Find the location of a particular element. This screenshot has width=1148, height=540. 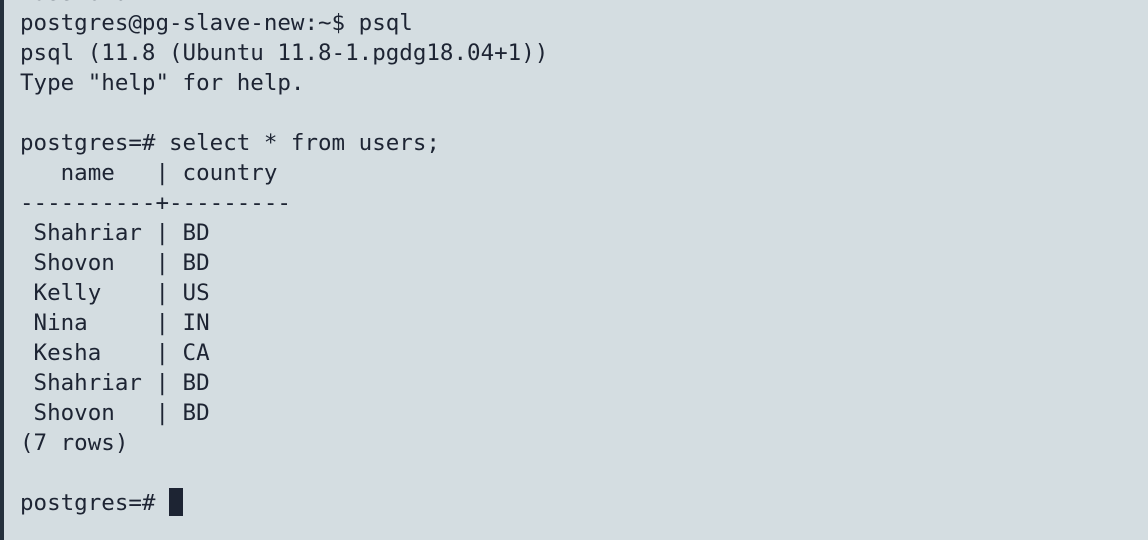

result-table-row: Kelly | US is located at coordinates (115, 293).